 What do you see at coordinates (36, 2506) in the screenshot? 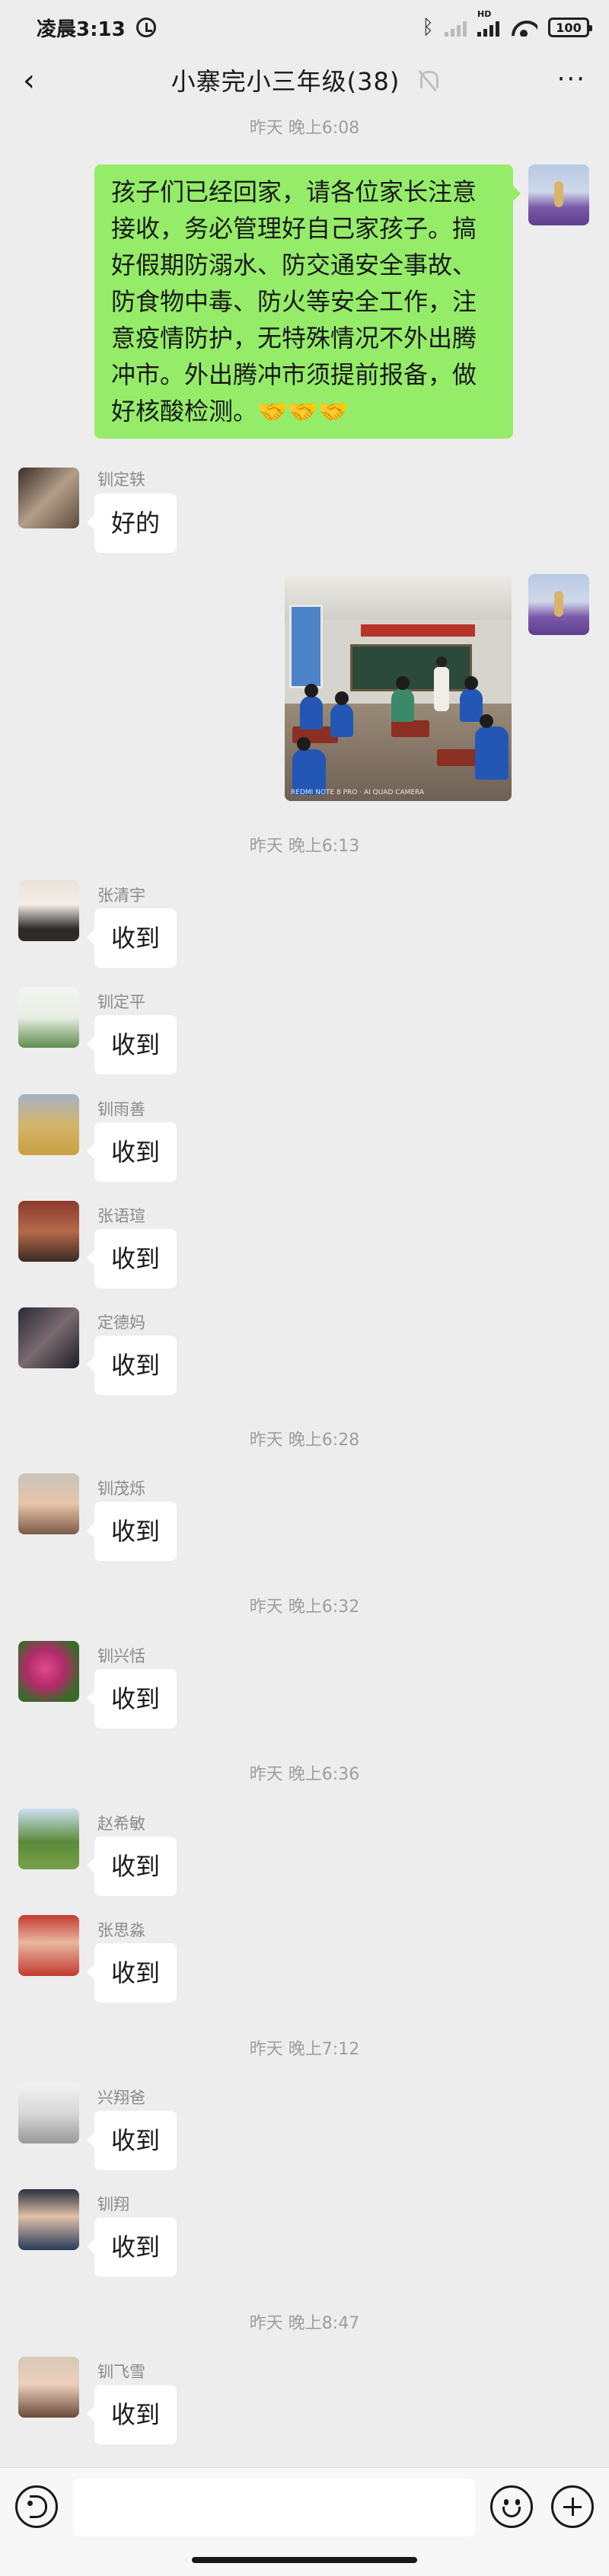
I see `voice-icon` at bounding box center [36, 2506].